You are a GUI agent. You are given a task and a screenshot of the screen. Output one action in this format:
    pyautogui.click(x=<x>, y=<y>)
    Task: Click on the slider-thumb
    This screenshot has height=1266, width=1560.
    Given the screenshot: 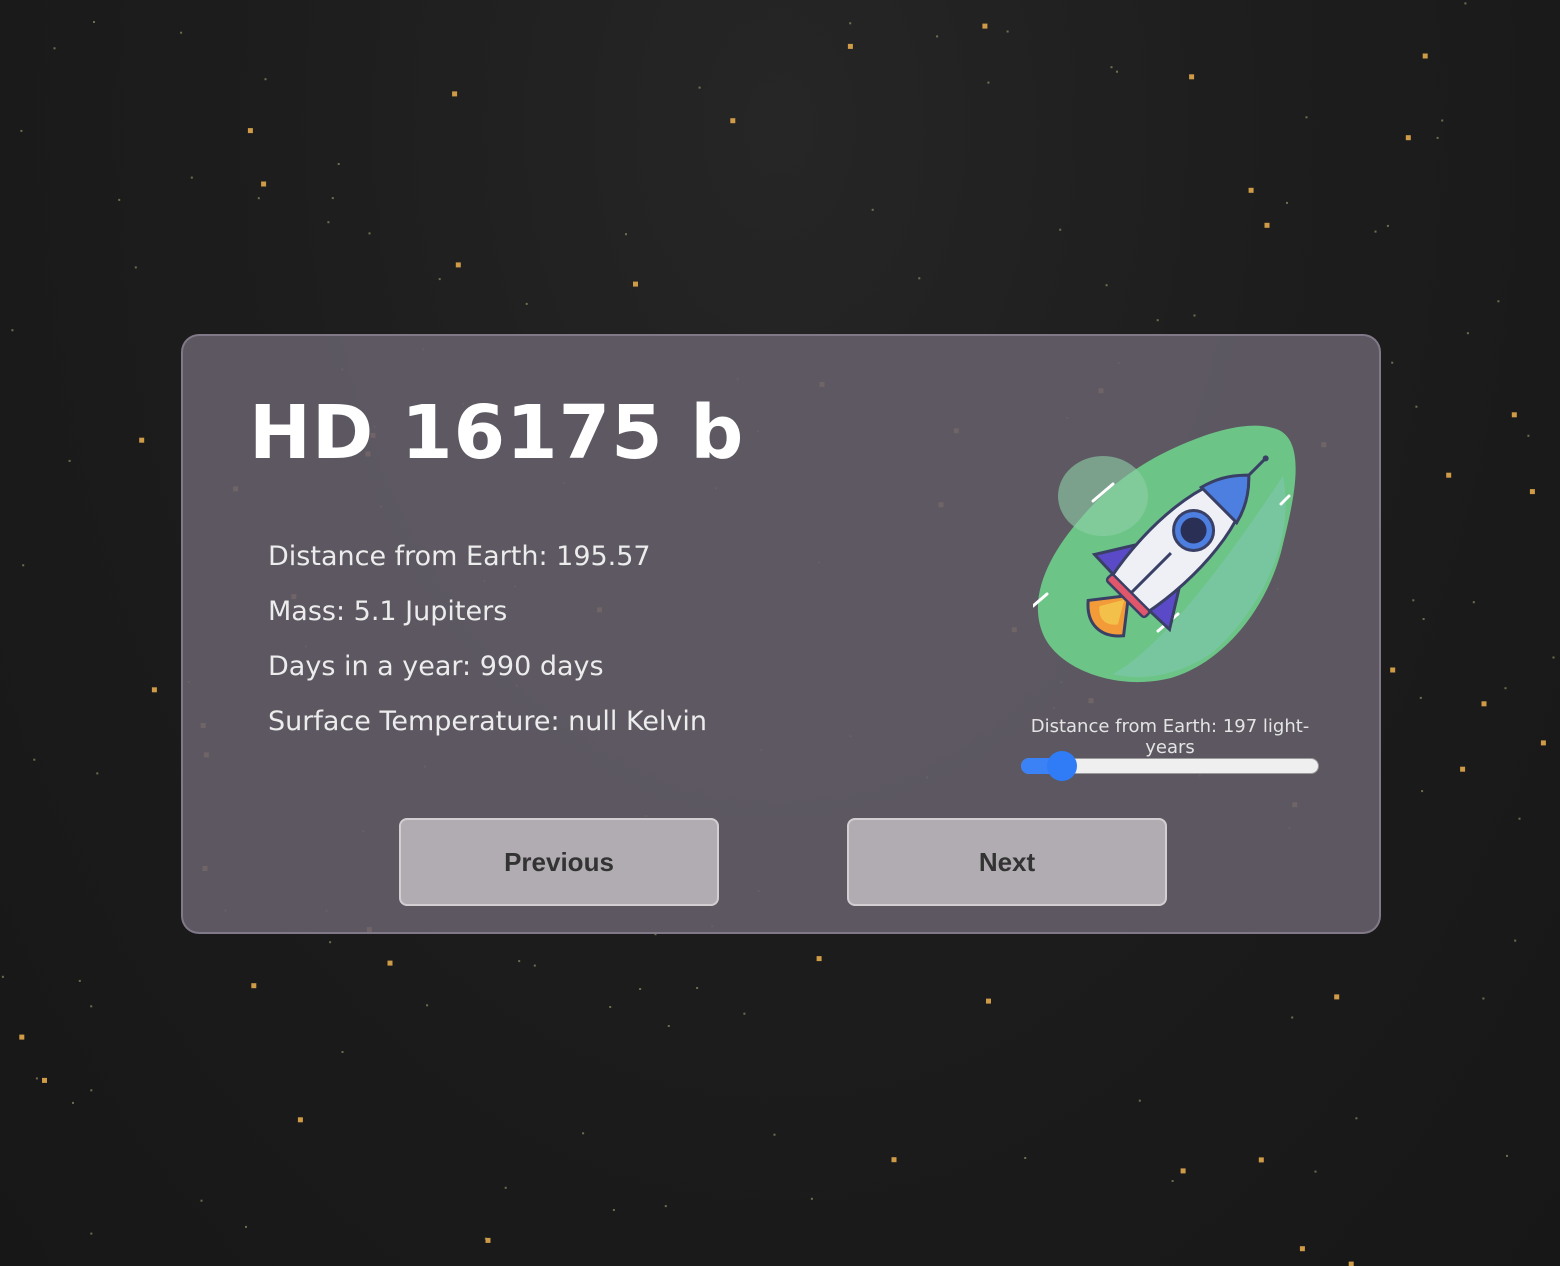 What is the action you would take?
    pyautogui.click(x=1062, y=766)
    